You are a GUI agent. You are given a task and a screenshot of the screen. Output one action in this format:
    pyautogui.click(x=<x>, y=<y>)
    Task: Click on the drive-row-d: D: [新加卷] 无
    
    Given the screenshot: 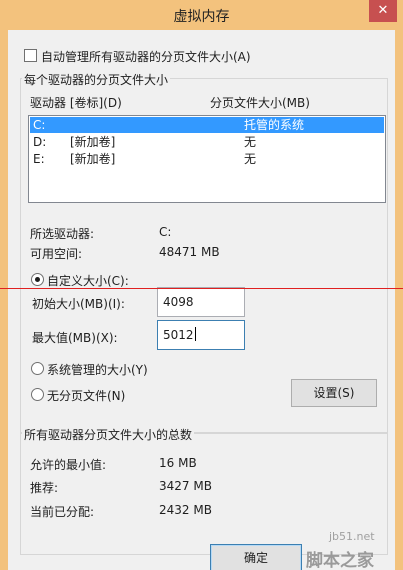 What is the action you would take?
    pyautogui.click(x=207, y=142)
    